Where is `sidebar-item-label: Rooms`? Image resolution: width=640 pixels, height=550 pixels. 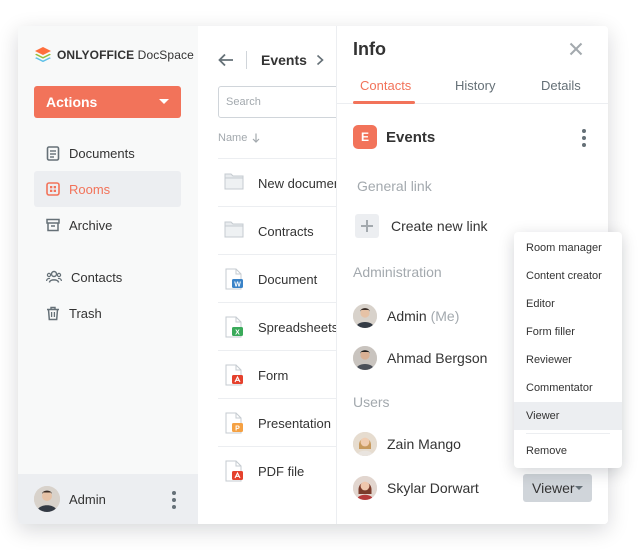
sidebar-item-label: Rooms is located at coordinates (90, 189).